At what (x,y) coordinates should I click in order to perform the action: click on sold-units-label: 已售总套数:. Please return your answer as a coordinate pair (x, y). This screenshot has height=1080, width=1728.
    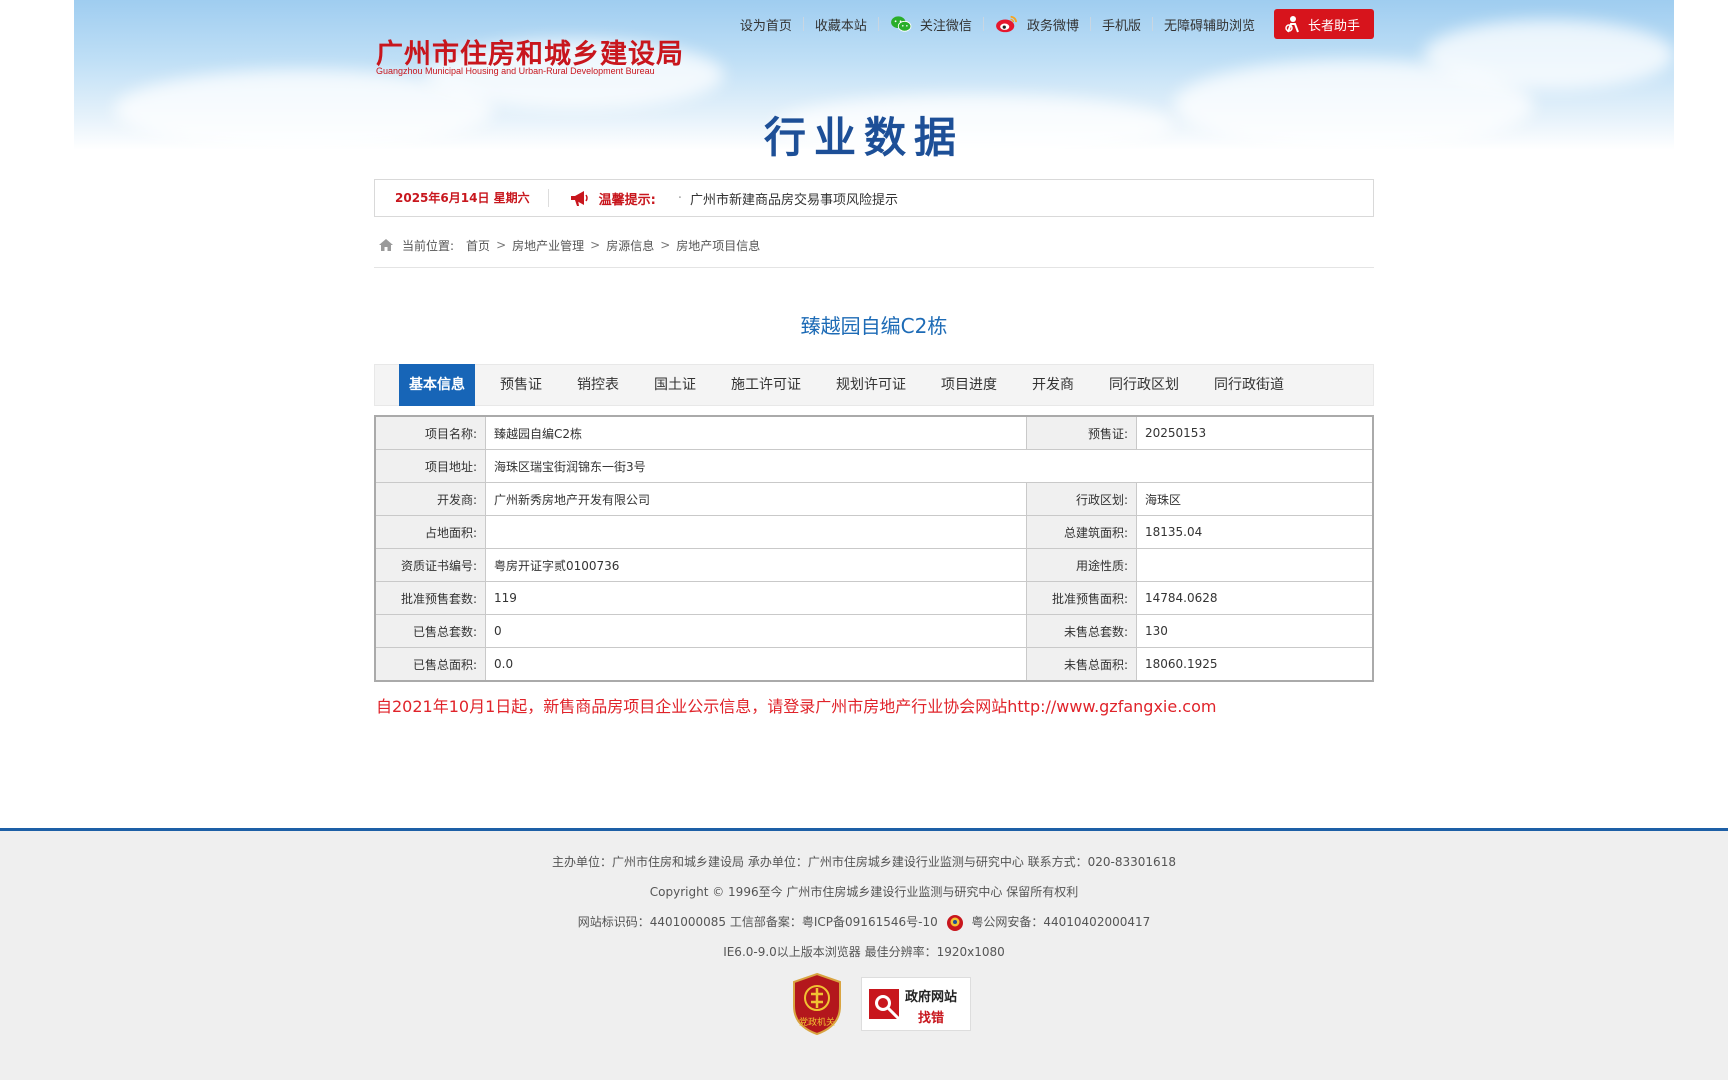
    Looking at the image, I should click on (430, 631).